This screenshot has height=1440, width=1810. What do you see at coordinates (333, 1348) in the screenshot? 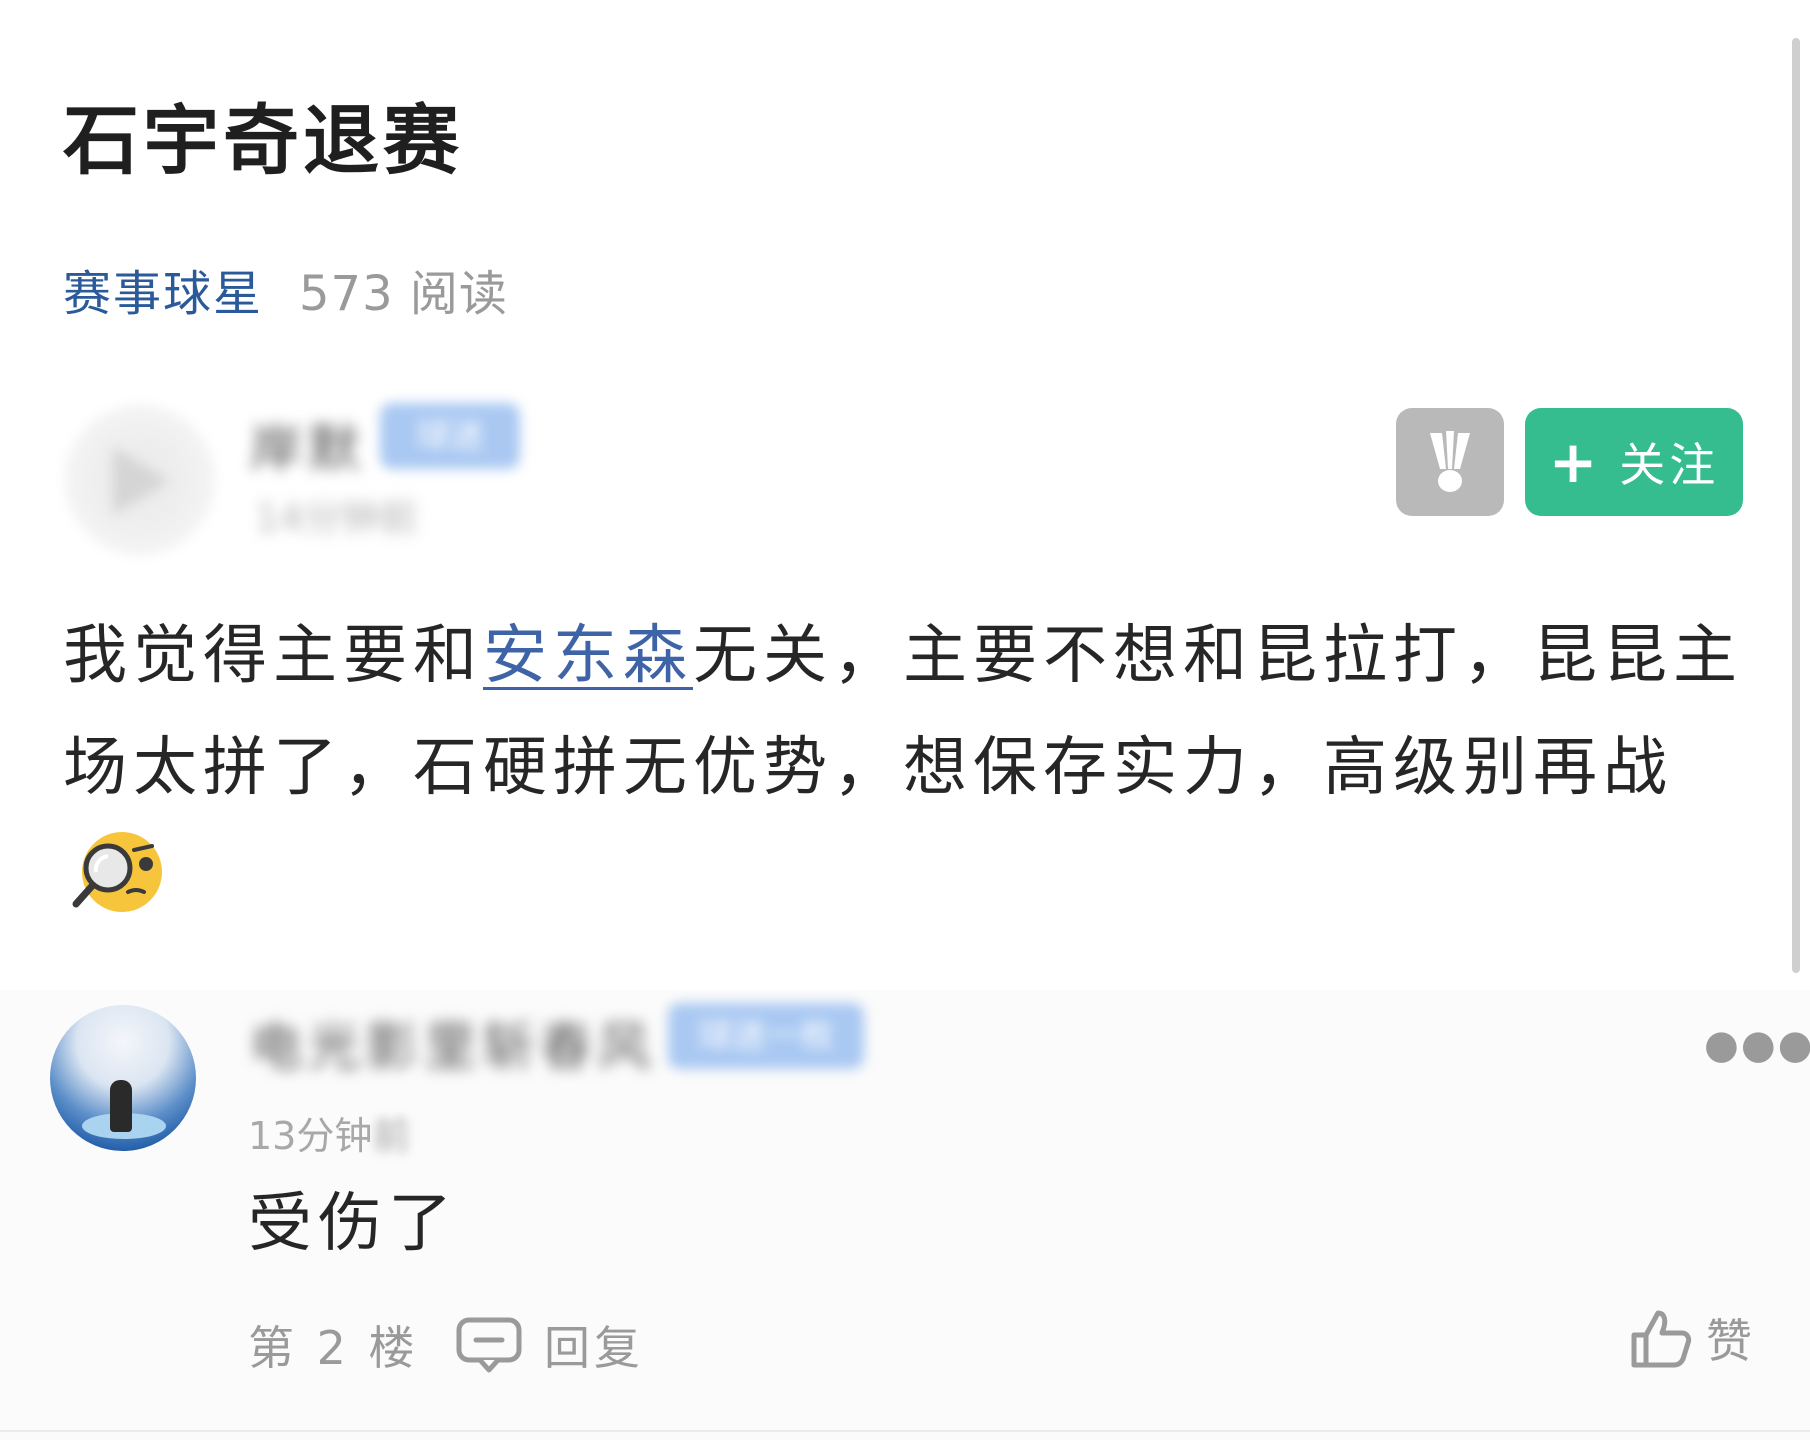
I see `floor-number: 第 2 楼` at bounding box center [333, 1348].